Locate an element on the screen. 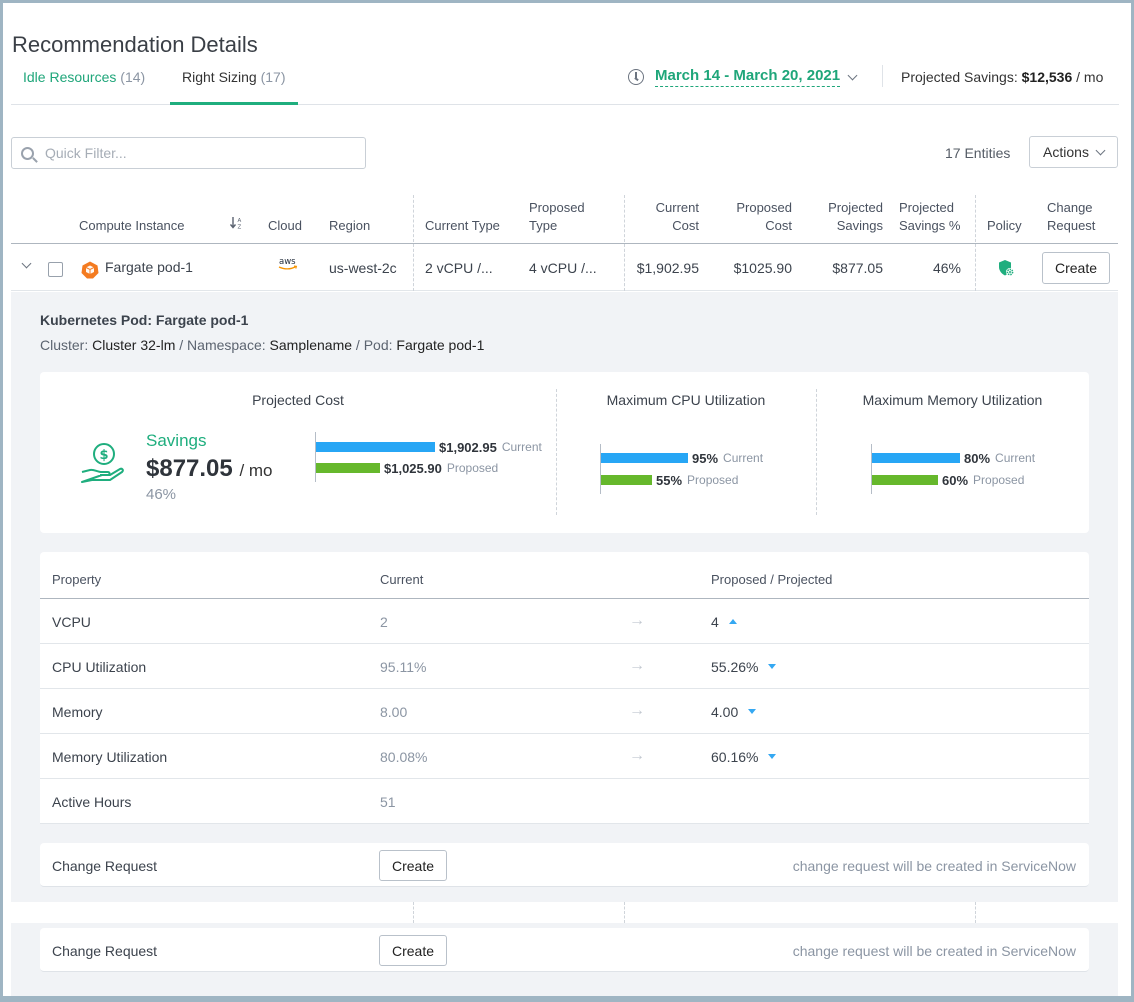 The image size is (1134, 1002). cpu-proposed-row: 55% Proposed is located at coordinates (670, 480).